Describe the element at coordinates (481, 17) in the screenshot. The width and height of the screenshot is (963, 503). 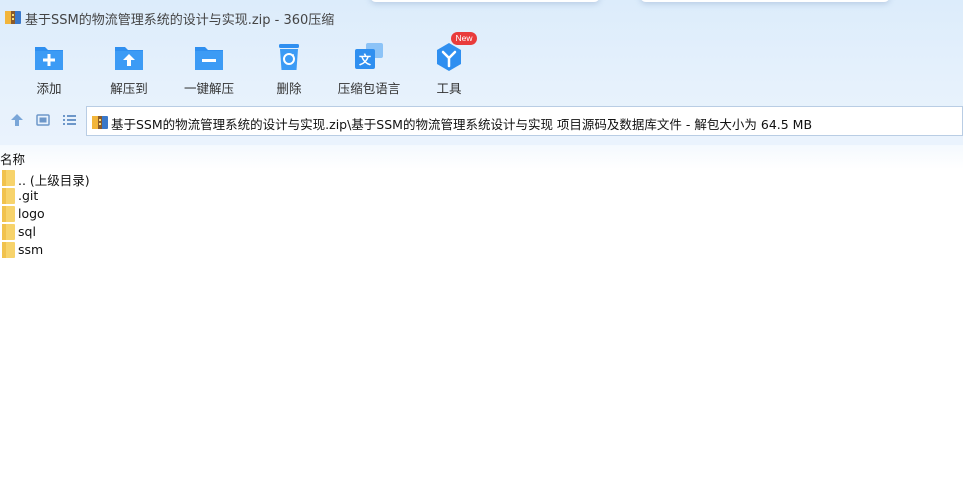
I see `title-bar: 基于SSM的物流管理系统的设计与实现.zip - 360压缩` at that location.